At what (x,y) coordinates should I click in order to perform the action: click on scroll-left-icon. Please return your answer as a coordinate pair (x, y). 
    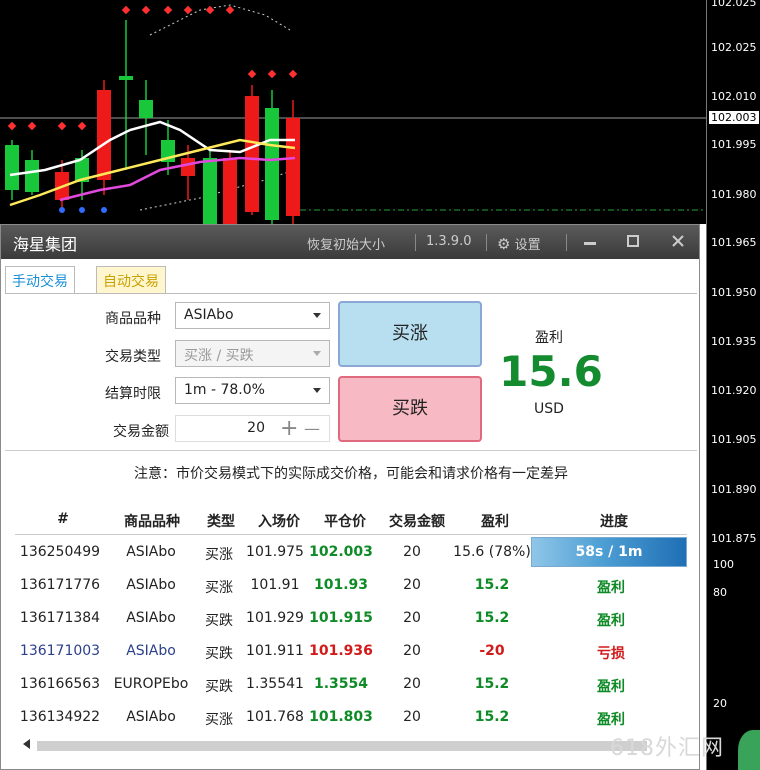
    Looking at the image, I should click on (26, 744).